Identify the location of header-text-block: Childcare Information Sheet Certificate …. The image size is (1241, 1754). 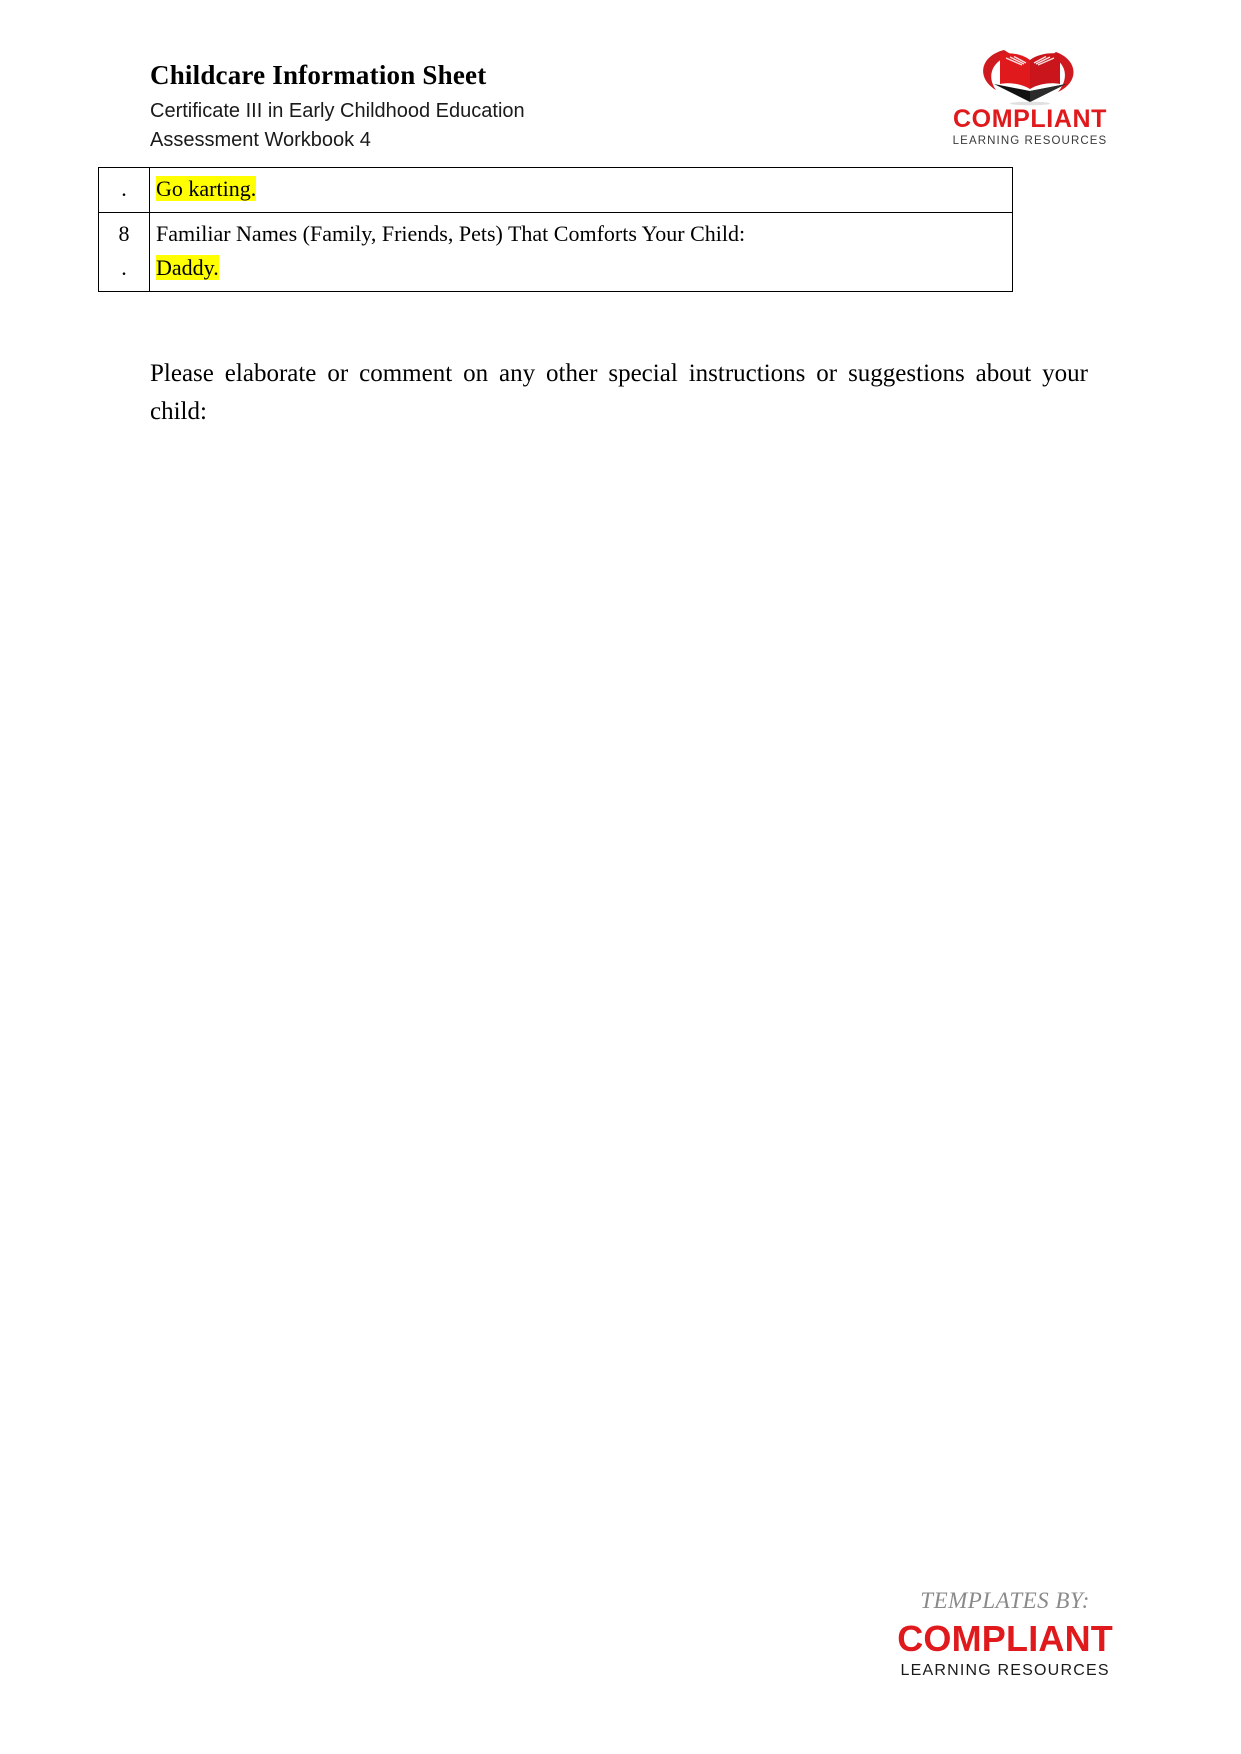
(337, 107).